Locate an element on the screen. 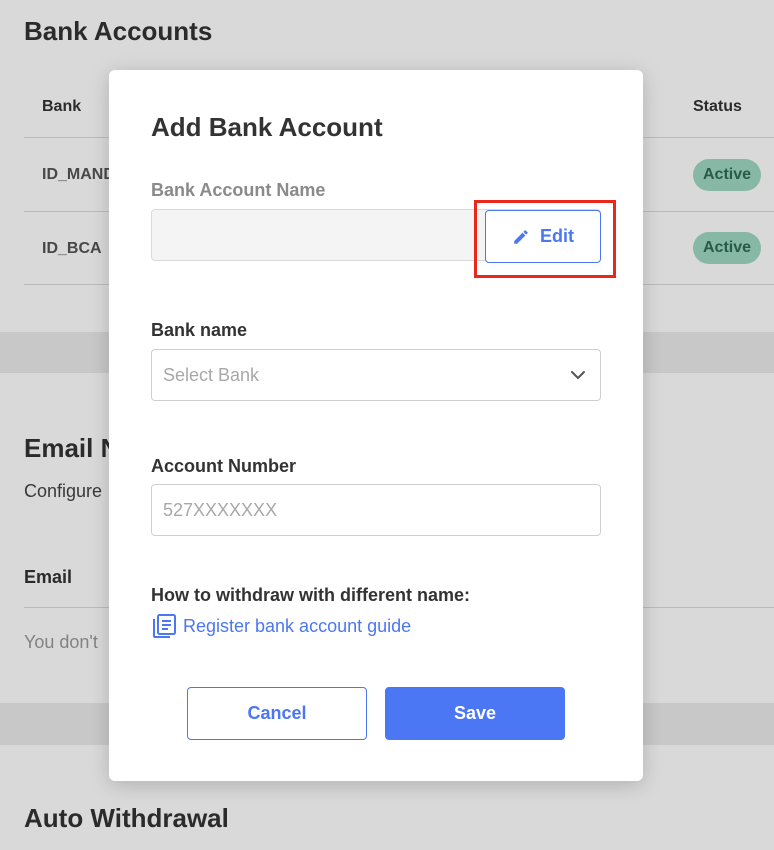 The width and height of the screenshot is (774, 850). bank-name-select: Select Bank is located at coordinates (376, 375).